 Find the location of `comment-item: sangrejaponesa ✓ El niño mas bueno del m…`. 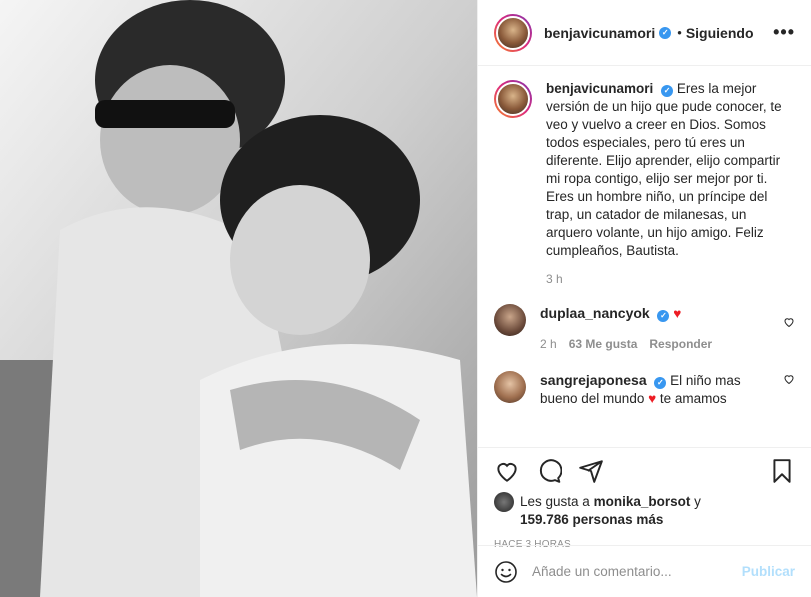

comment-item: sangrejaponesa ✓ El niño mas bueno del m… is located at coordinates (644, 389).